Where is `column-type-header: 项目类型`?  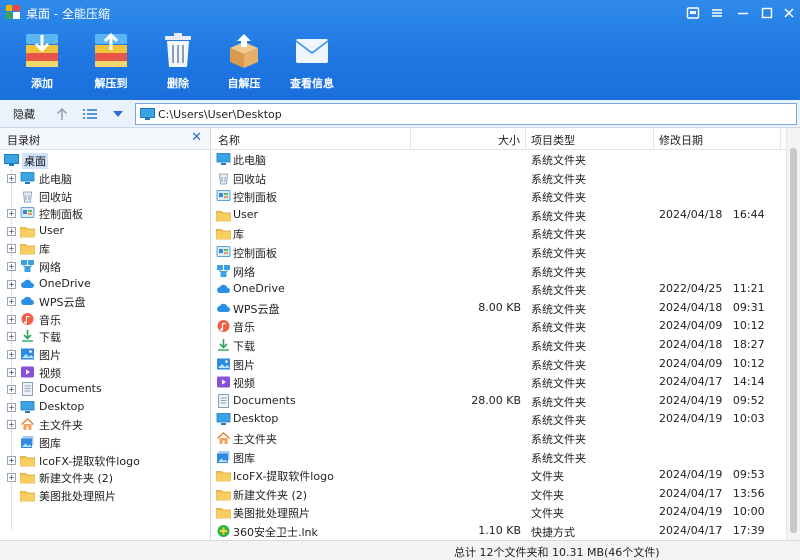
column-type-header: 项目类型 is located at coordinates (553, 140).